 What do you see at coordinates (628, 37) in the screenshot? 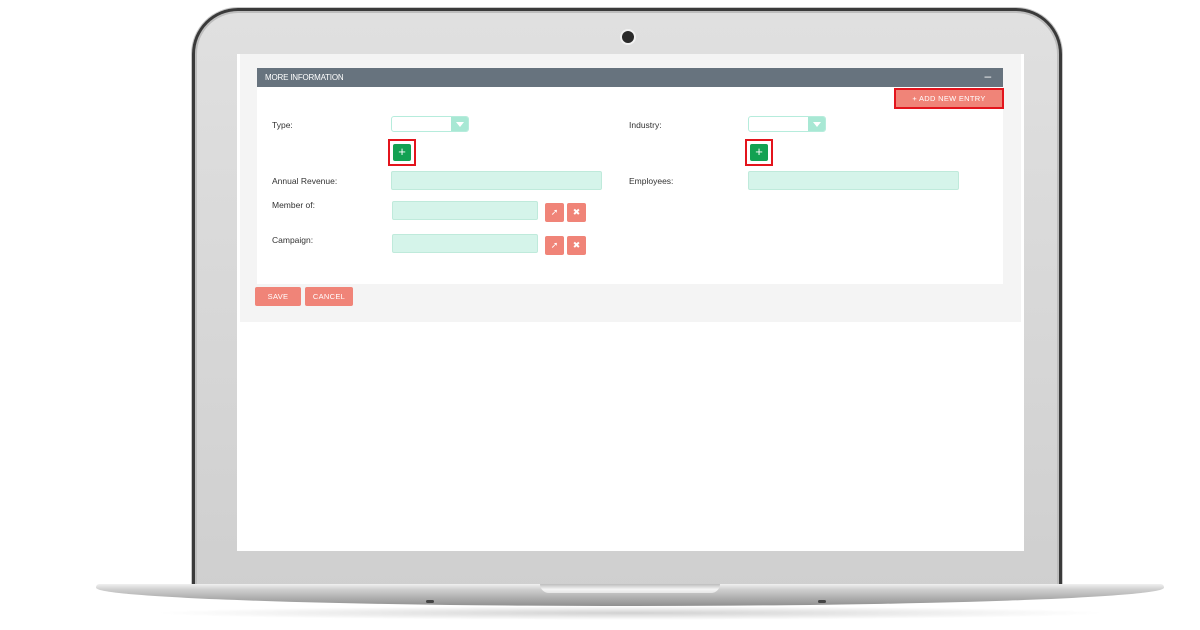
I see `camera-icon` at bounding box center [628, 37].